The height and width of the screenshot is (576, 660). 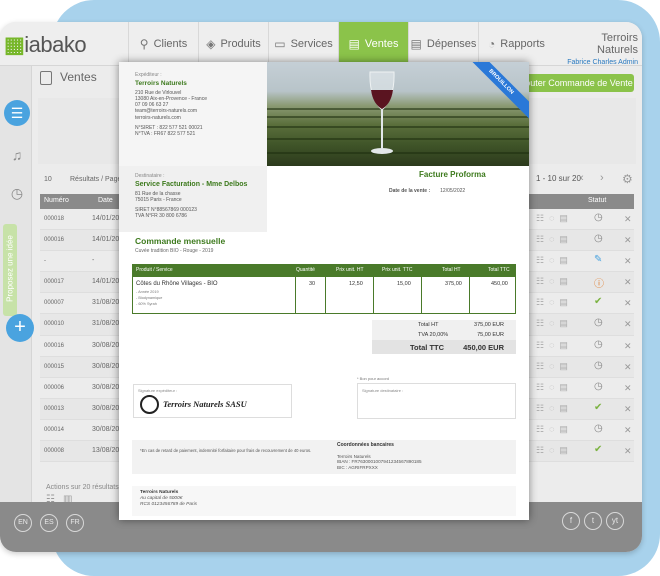 I want to click on per-page-select: 10, so click(x=48, y=179).